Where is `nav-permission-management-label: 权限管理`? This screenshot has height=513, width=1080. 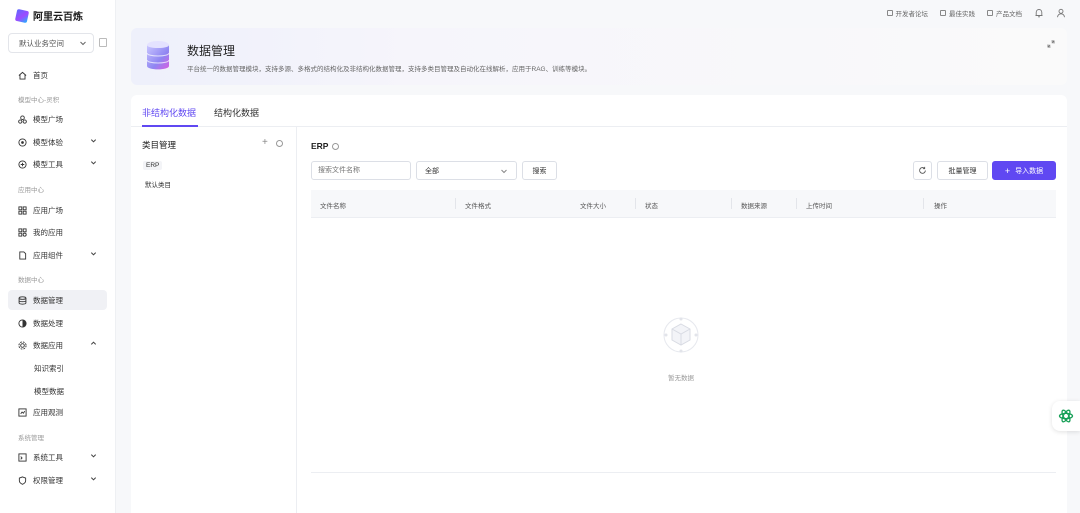
nav-permission-management-label: 权限管理 is located at coordinates (48, 480).